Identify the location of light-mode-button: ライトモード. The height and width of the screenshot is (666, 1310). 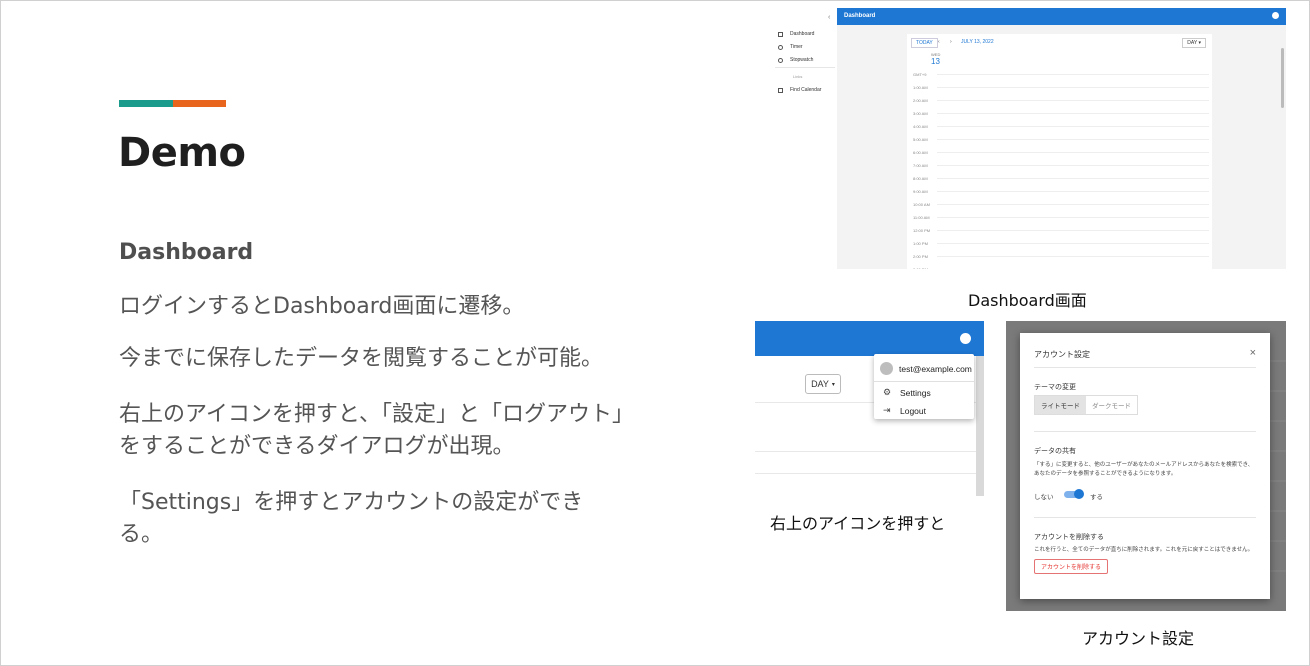
(1060, 405).